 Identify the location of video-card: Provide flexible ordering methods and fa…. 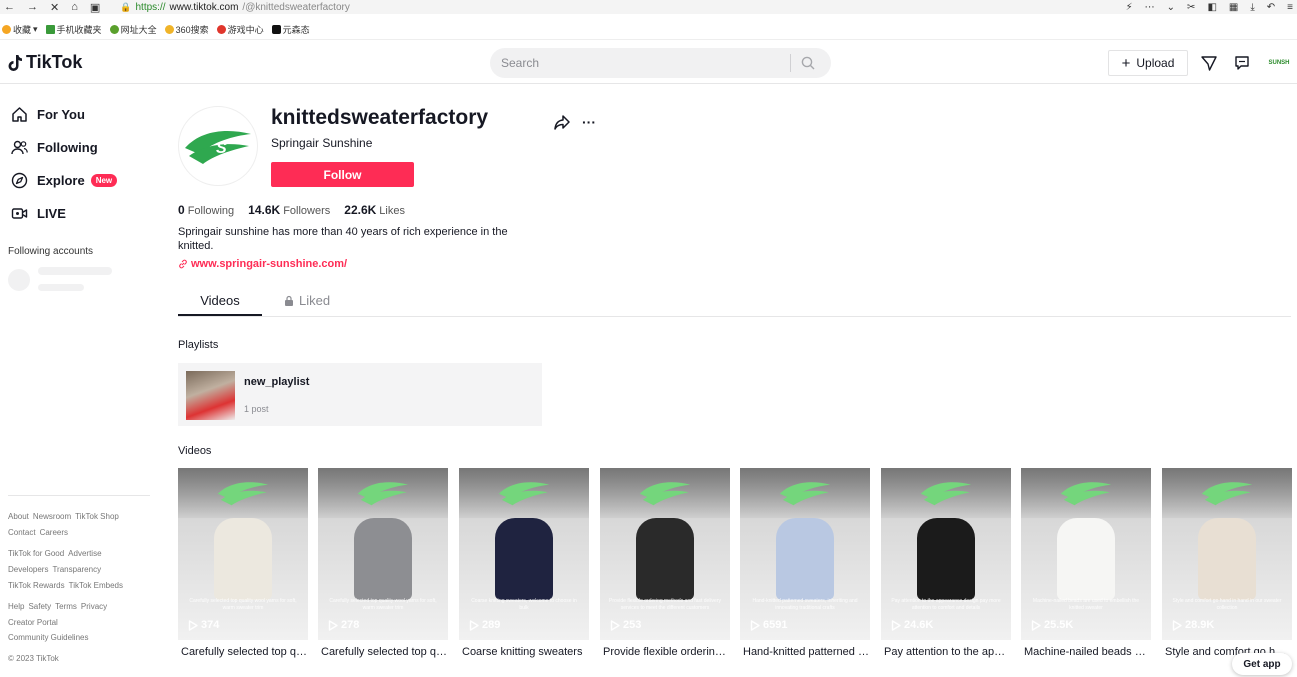
(665, 564).